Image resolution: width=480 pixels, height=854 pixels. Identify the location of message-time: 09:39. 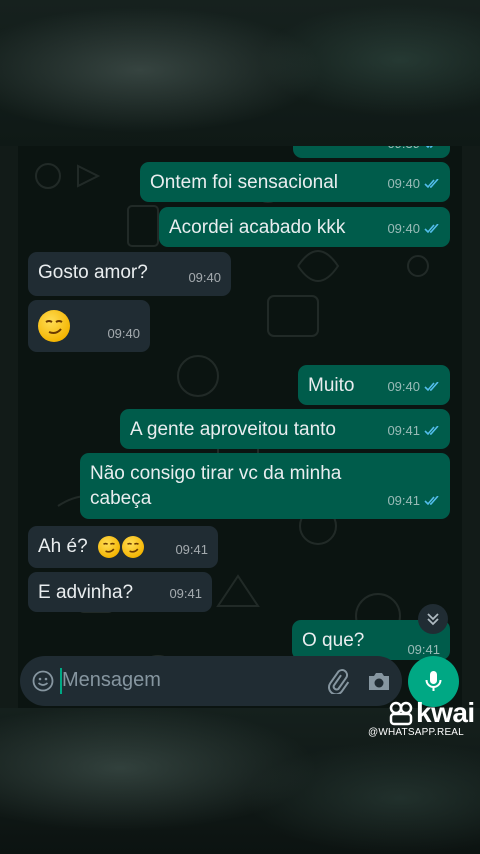
(403, 151).